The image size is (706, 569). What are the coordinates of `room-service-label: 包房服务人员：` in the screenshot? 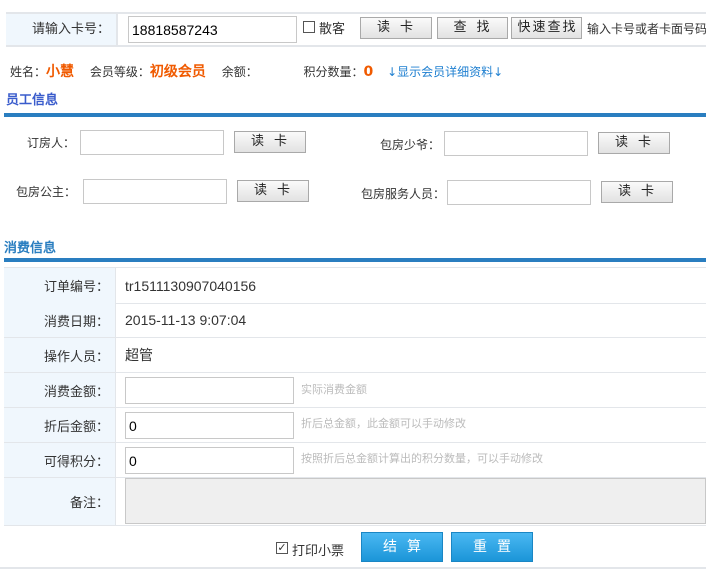 It's located at (403, 194).